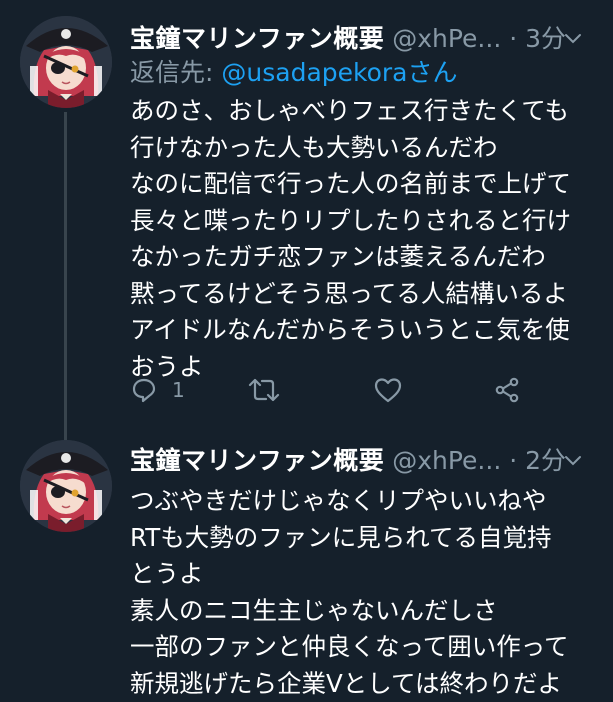 This screenshot has height=702, width=613. I want to click on thread-line, so click(65, 276).